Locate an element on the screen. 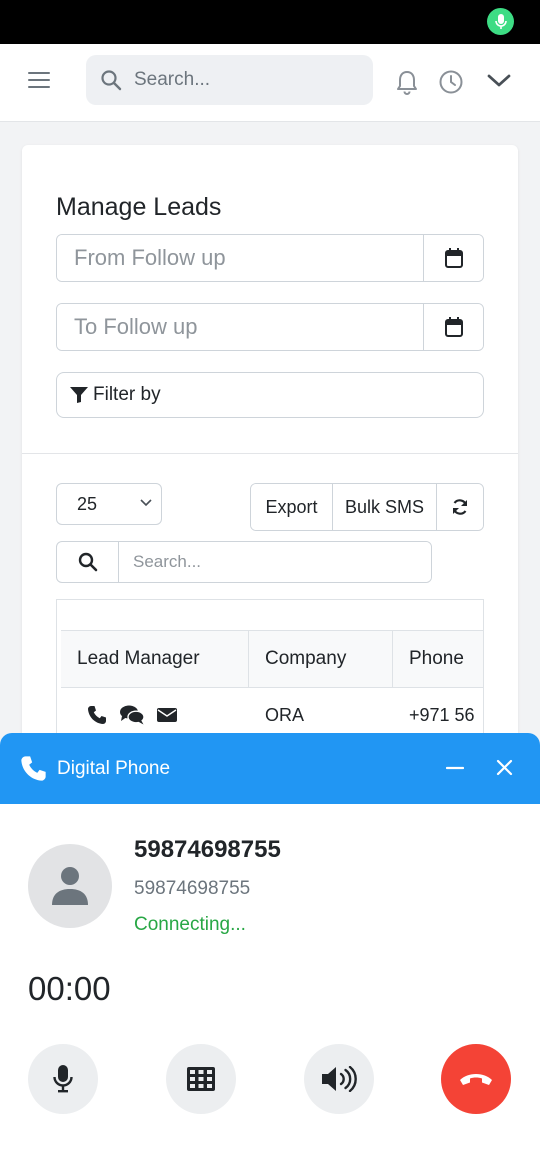  bell-icon is located at coordinates (407, 82).